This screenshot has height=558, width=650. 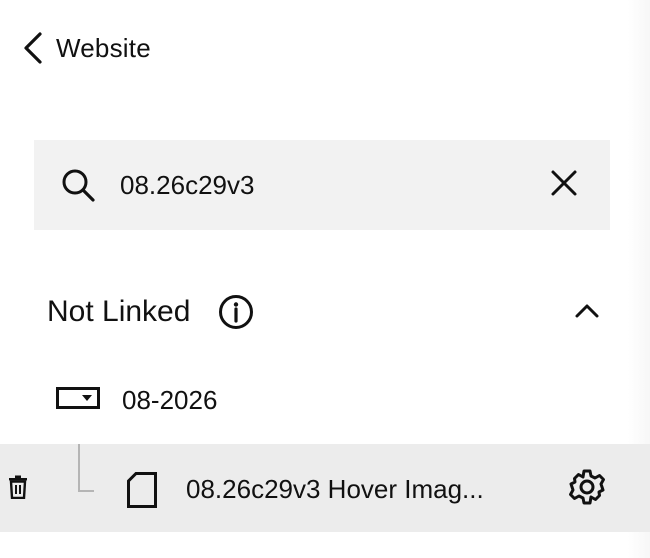 What do you see at coordinates (33, 48) in the screenshot?
I see `chevron-left-icon` at bounding box center [33, 48].